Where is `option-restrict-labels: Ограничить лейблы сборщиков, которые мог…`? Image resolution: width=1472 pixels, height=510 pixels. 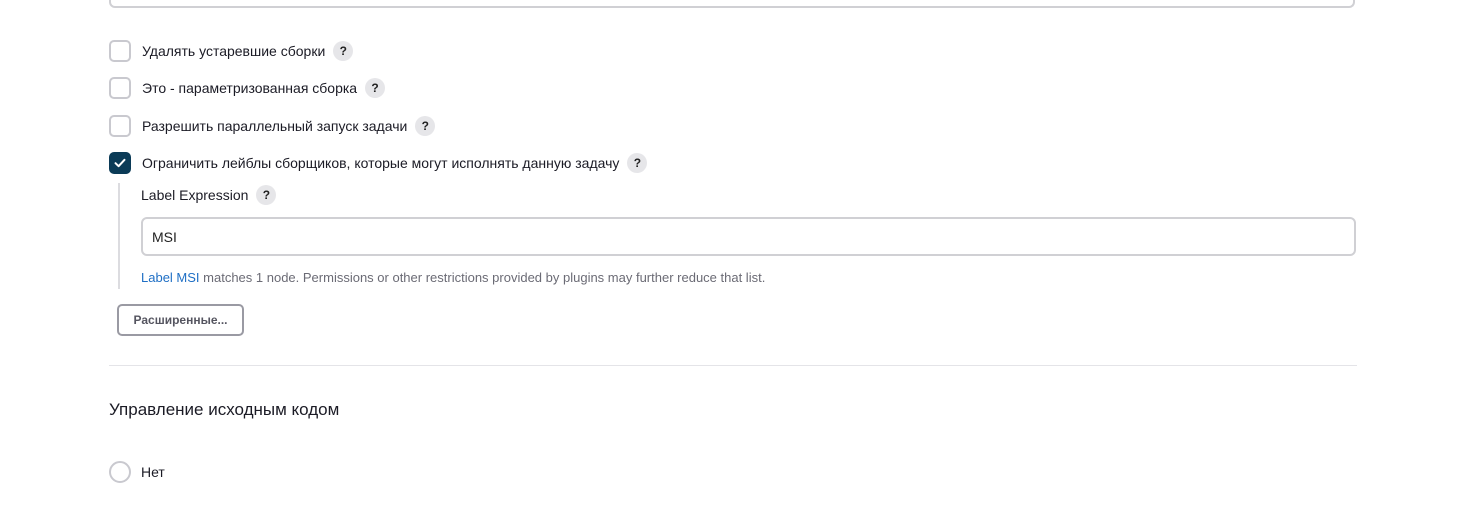 option-restrict-labels: Ограничить лейблы сборщиков, которые мог… is located at coordinates (378, 163).